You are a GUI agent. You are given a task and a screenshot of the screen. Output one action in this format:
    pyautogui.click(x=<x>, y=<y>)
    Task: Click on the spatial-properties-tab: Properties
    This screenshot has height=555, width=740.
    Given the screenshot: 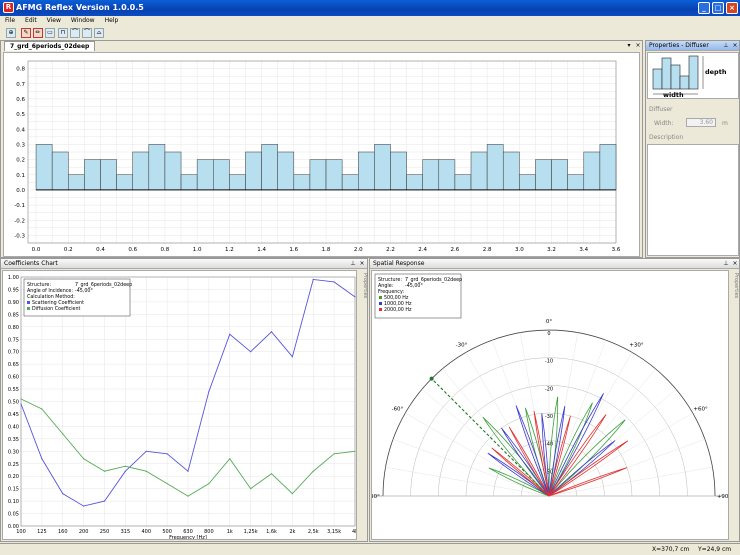 What is the action you would take?
    pyautogui.click(x=734, y=298)
    